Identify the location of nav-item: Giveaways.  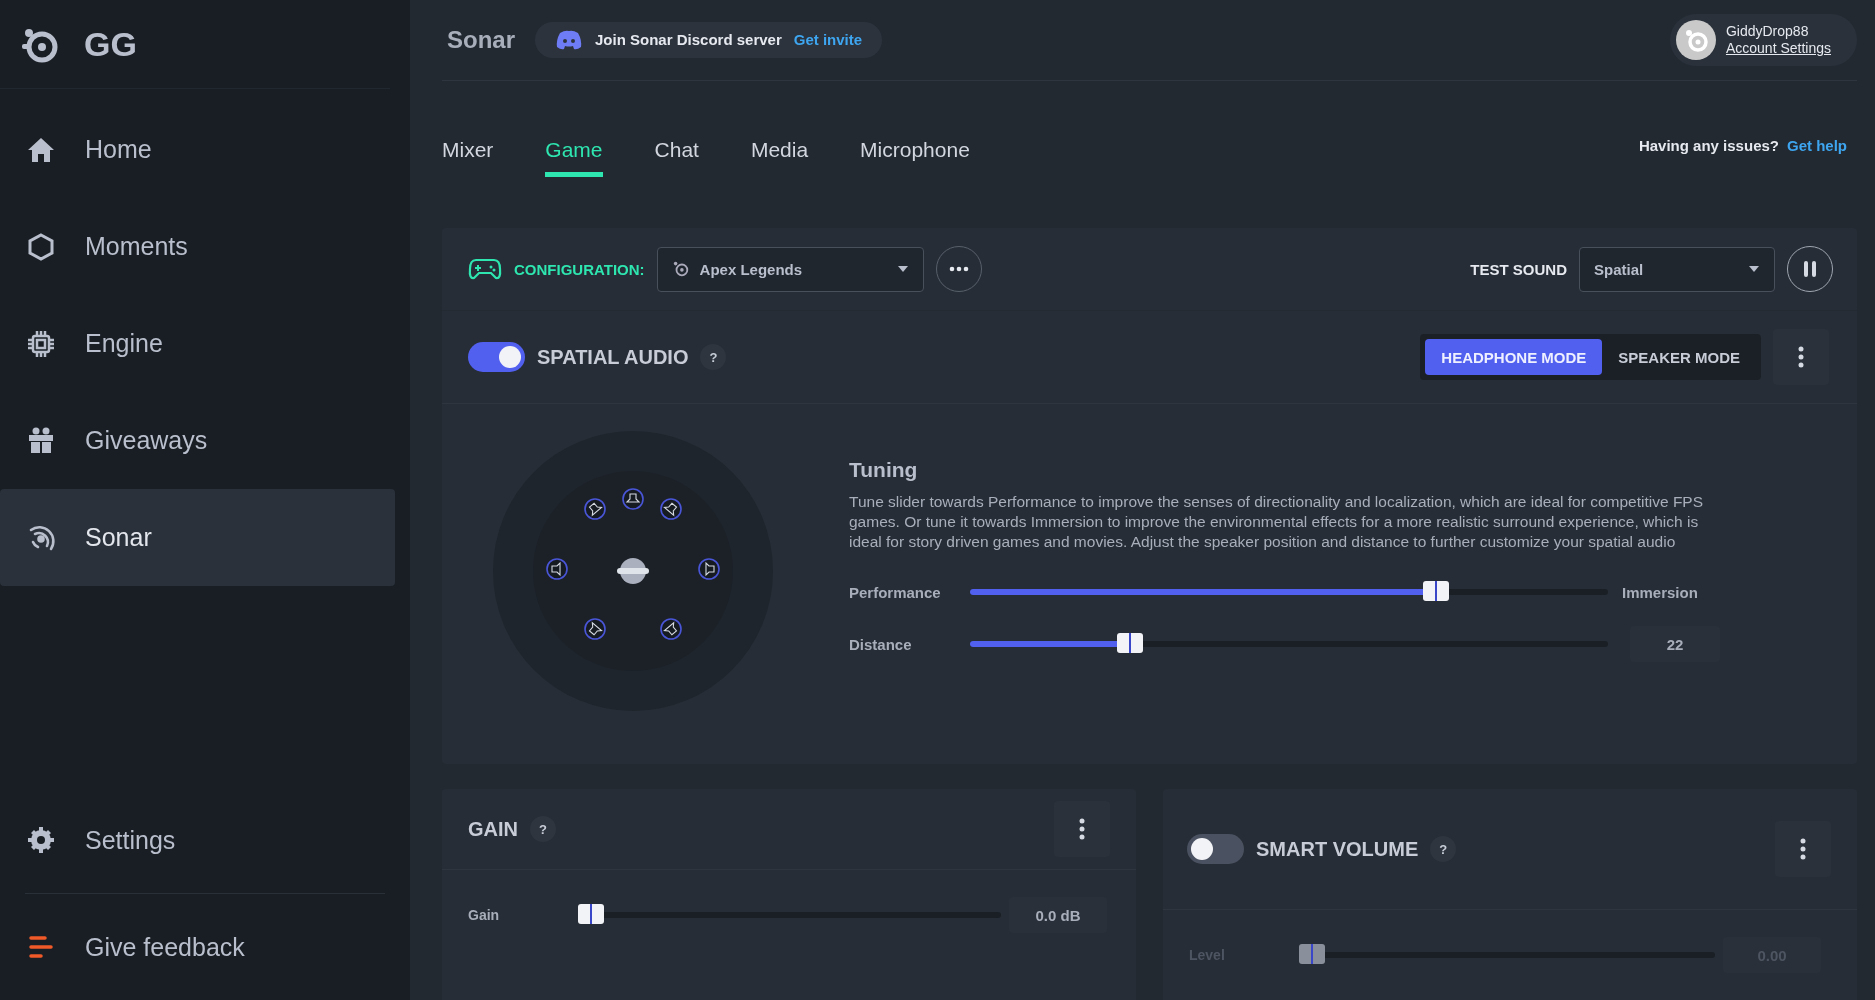
(197, 440).